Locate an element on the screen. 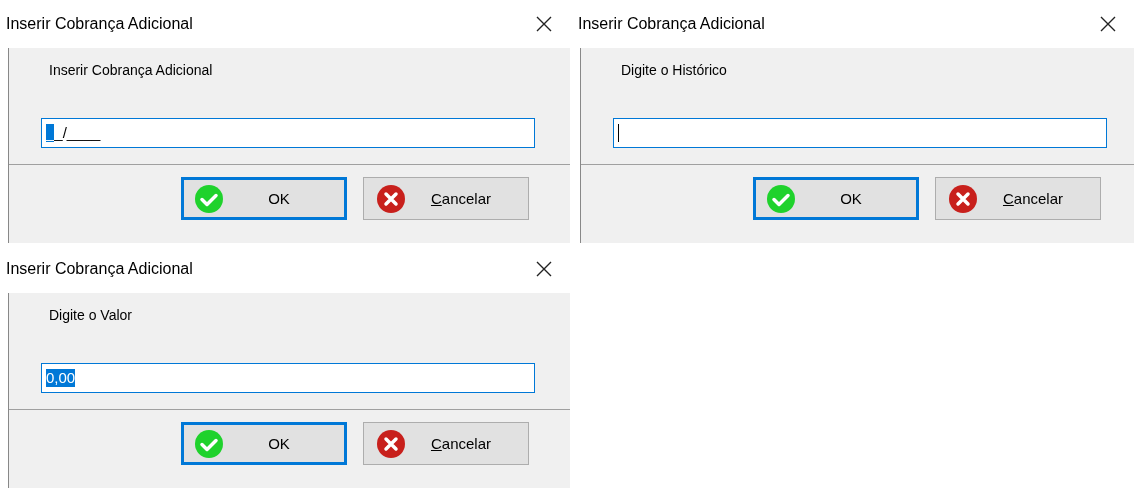  field-text: _/____ is located at coordinates (77, 133).